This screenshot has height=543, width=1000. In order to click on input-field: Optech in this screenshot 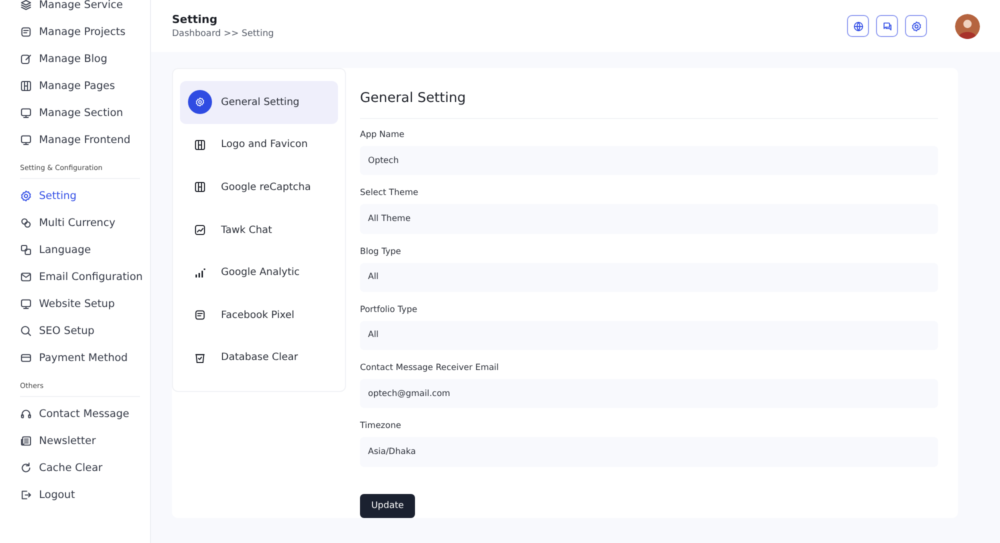, I will do `click(649, 161)`.